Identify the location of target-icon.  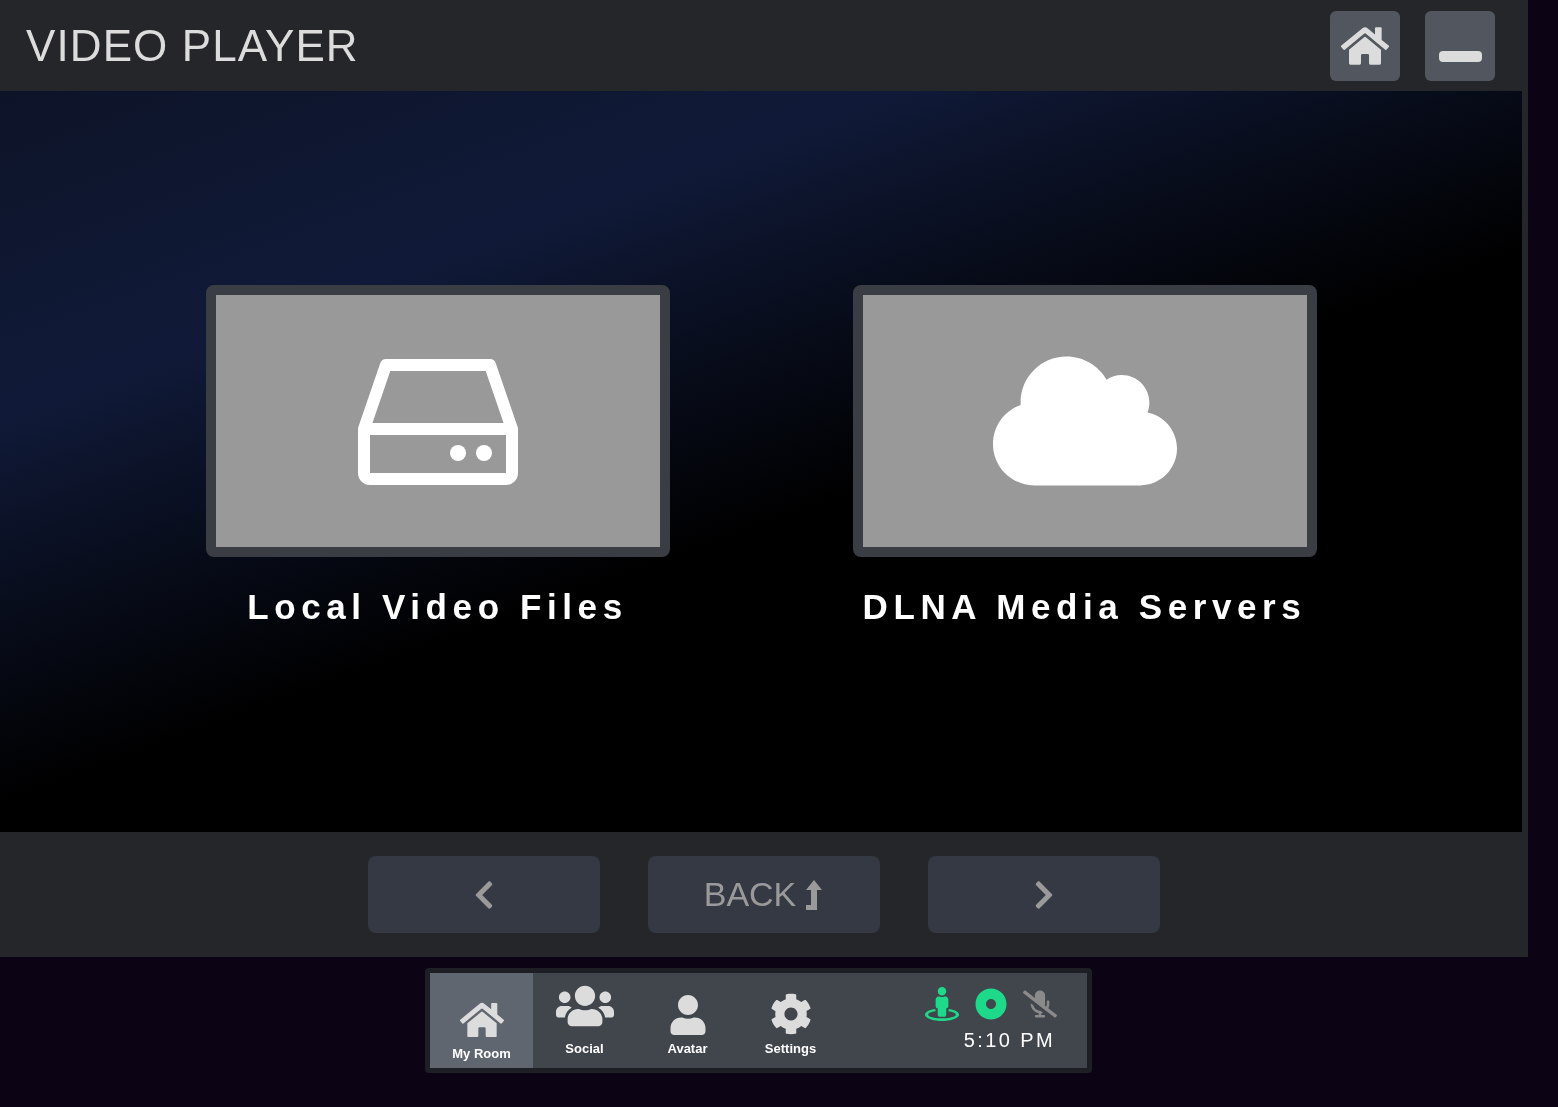
(991, 1003).